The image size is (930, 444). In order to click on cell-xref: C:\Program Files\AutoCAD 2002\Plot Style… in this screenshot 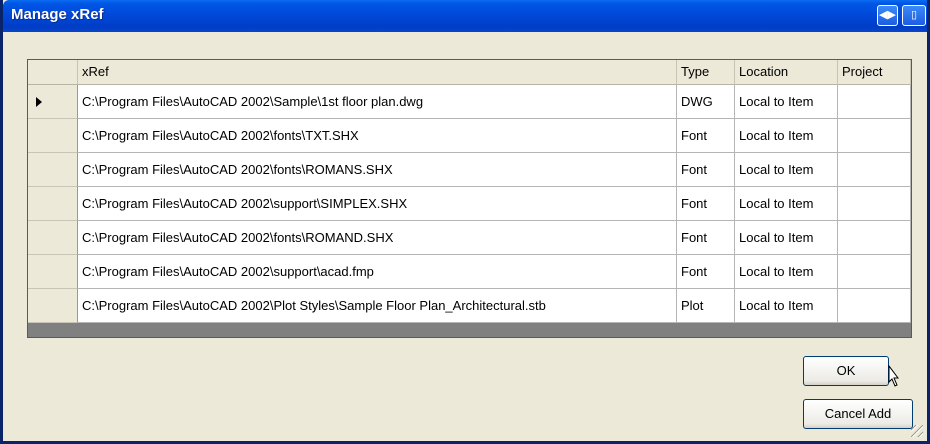, I will do `click(377, 306)`.